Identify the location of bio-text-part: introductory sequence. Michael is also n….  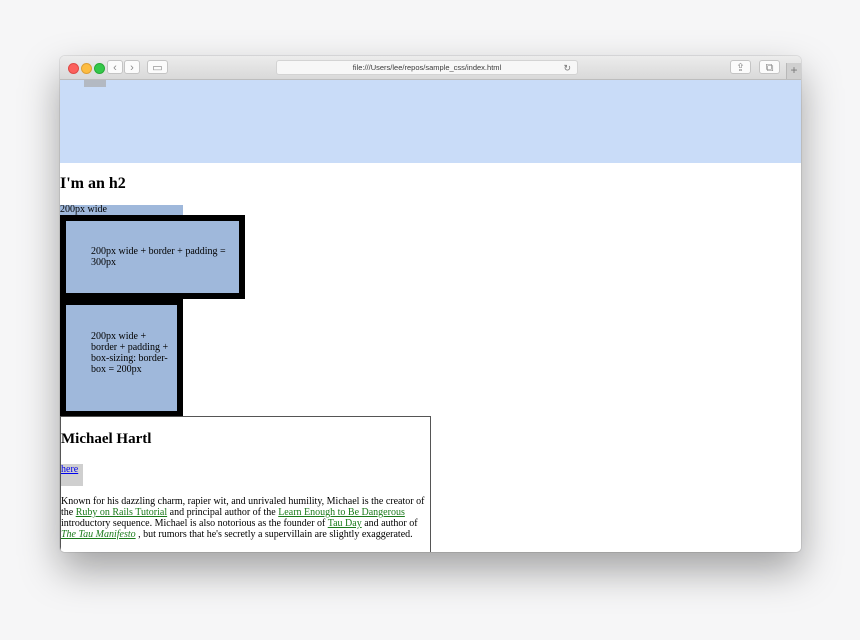
(194, 523).